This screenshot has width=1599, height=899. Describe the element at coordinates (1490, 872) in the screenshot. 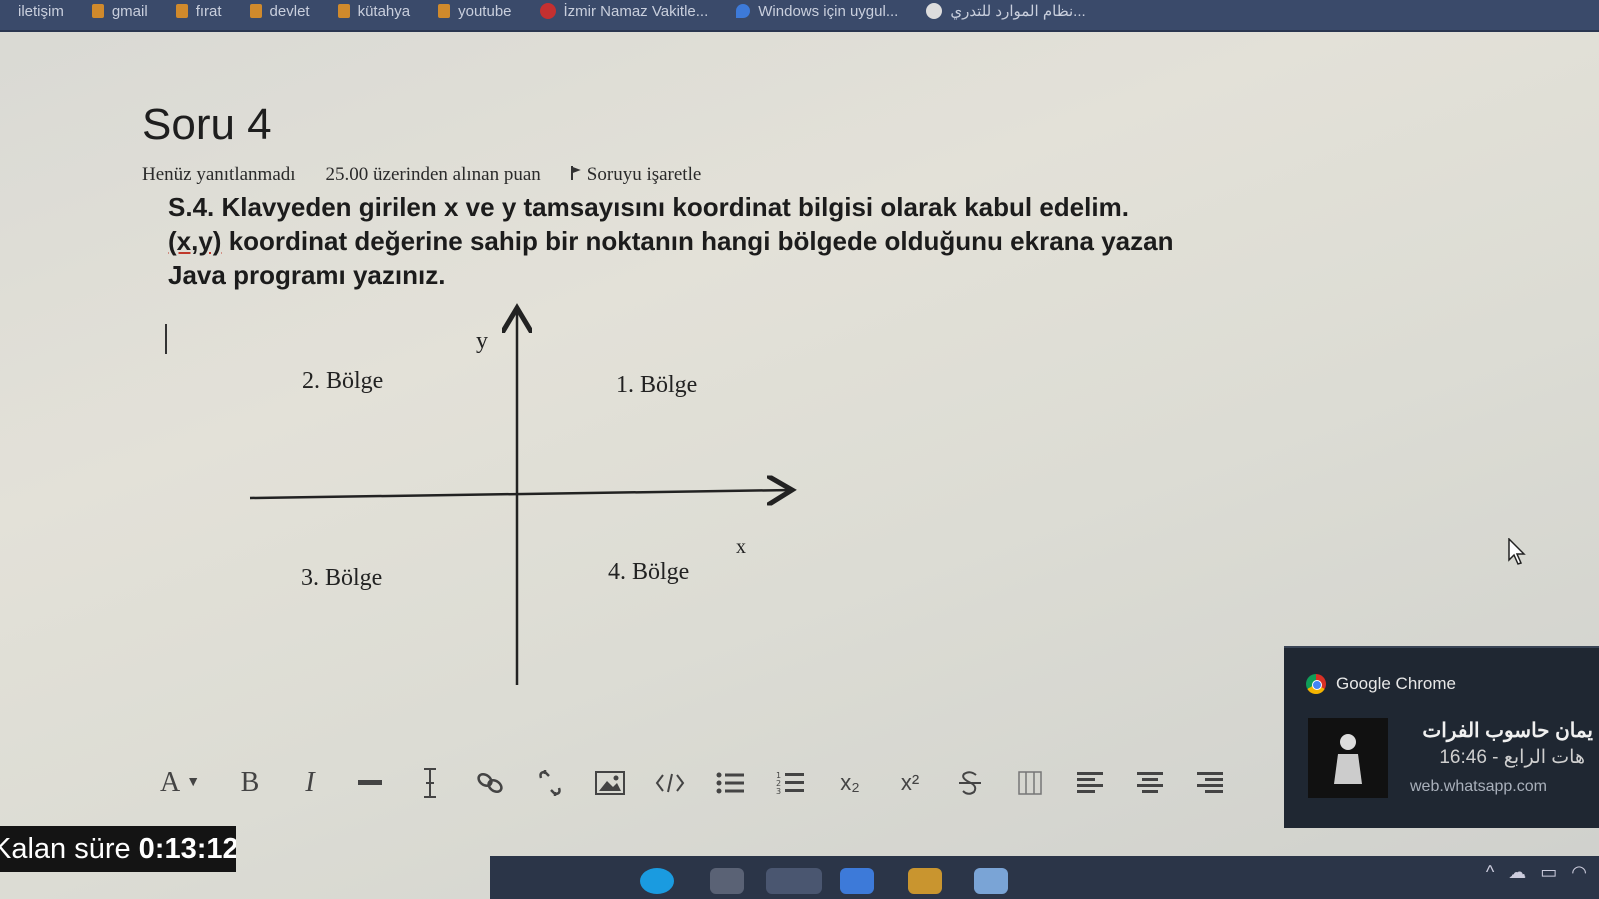

I see `chevron-up-icon: ^` at that location.